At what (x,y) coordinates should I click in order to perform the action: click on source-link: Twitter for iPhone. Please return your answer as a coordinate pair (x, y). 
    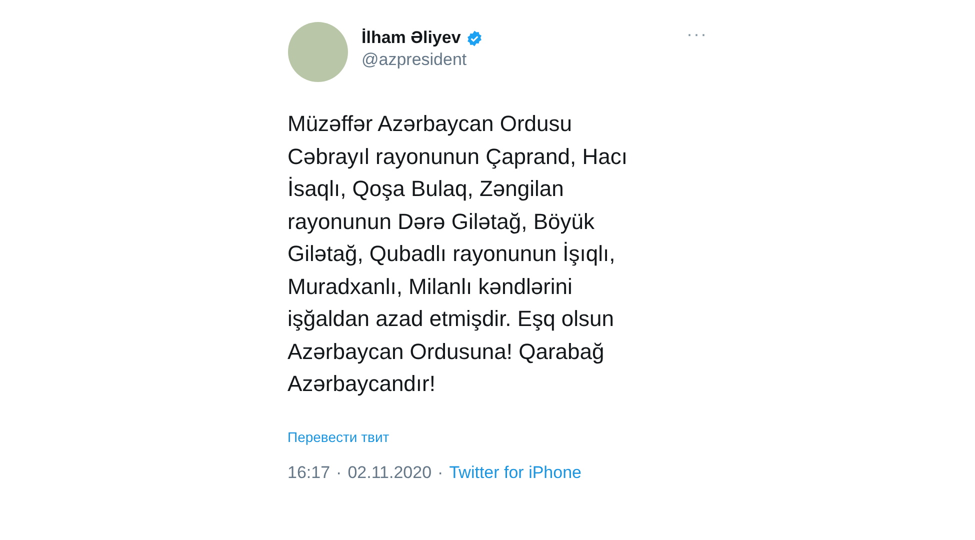
    Looking at the image, I should click on (515, 472).